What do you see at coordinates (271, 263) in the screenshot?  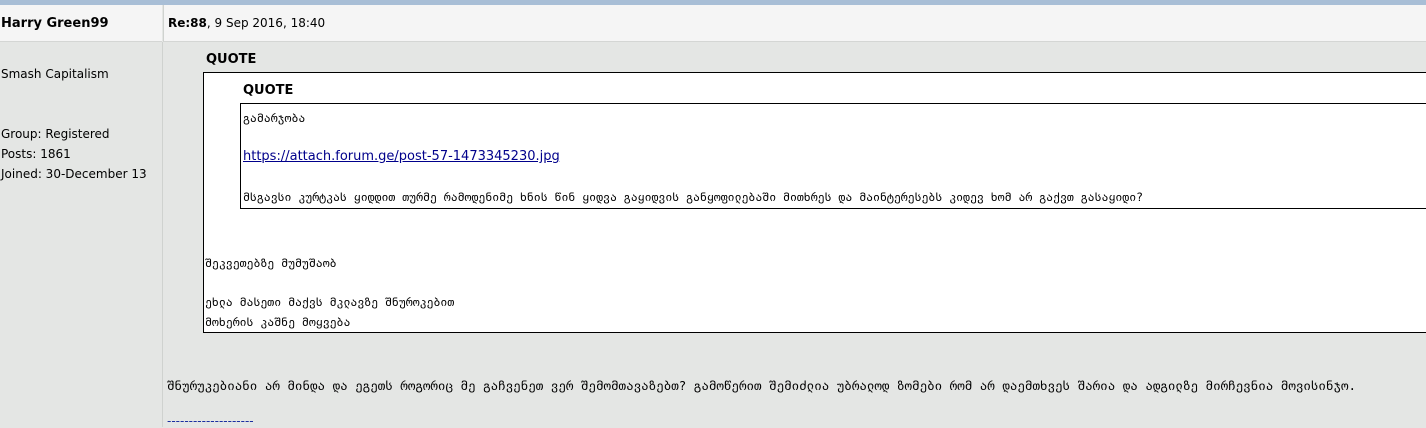 I see `outer-quote-line-1: შეკვეთებზე მუმუშაობ` at bounding box center [271, 263].